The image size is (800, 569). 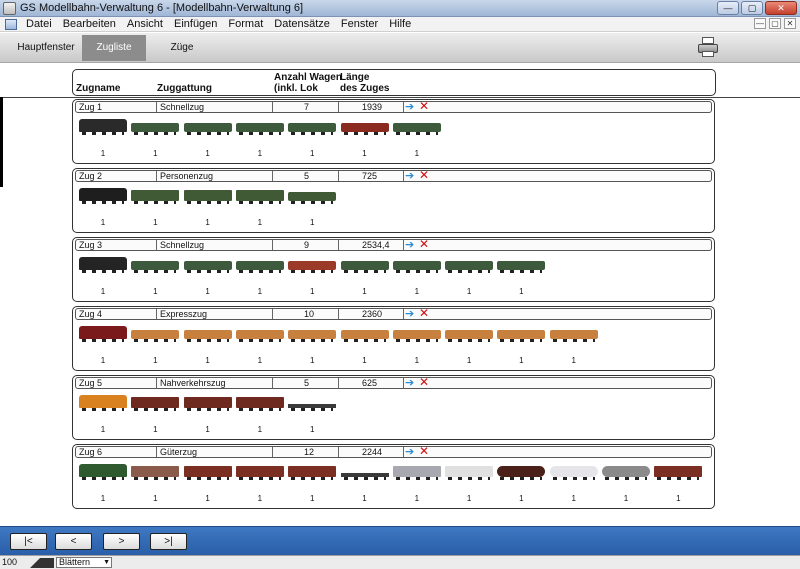 I want to click on mode-select: Blättern ▼, so click(x=84, y=562).